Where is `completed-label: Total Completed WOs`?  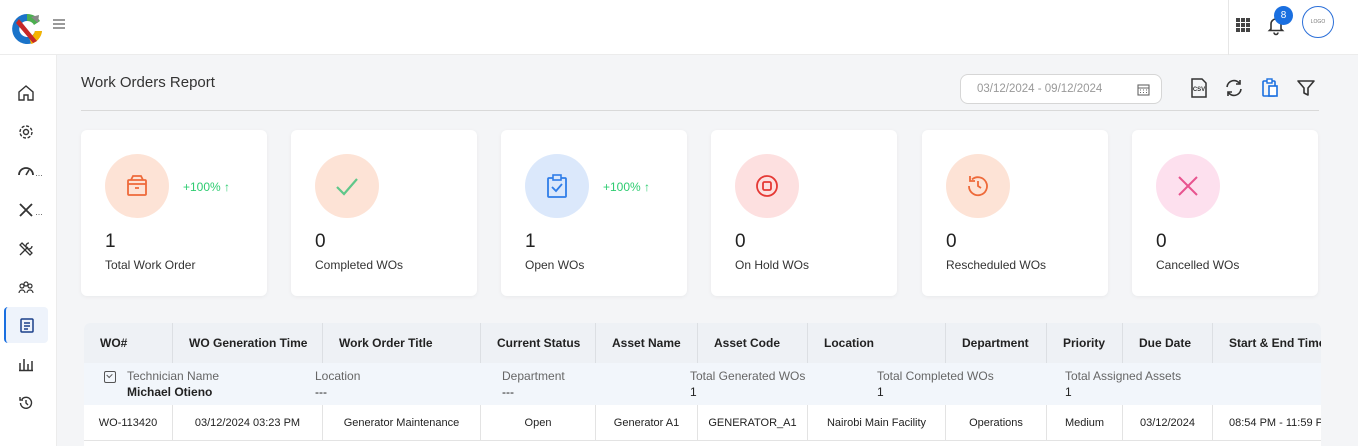
completed-label: Total Completed WOs is located at coordinates (935, 376).